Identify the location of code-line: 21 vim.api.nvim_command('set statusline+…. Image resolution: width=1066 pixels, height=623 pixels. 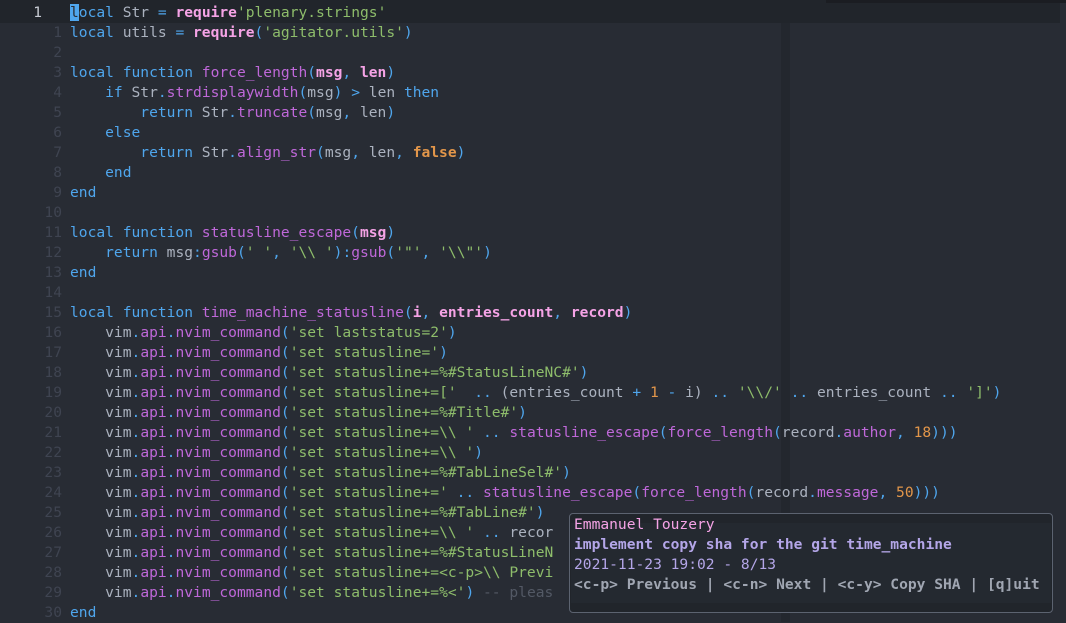
(533, 433).